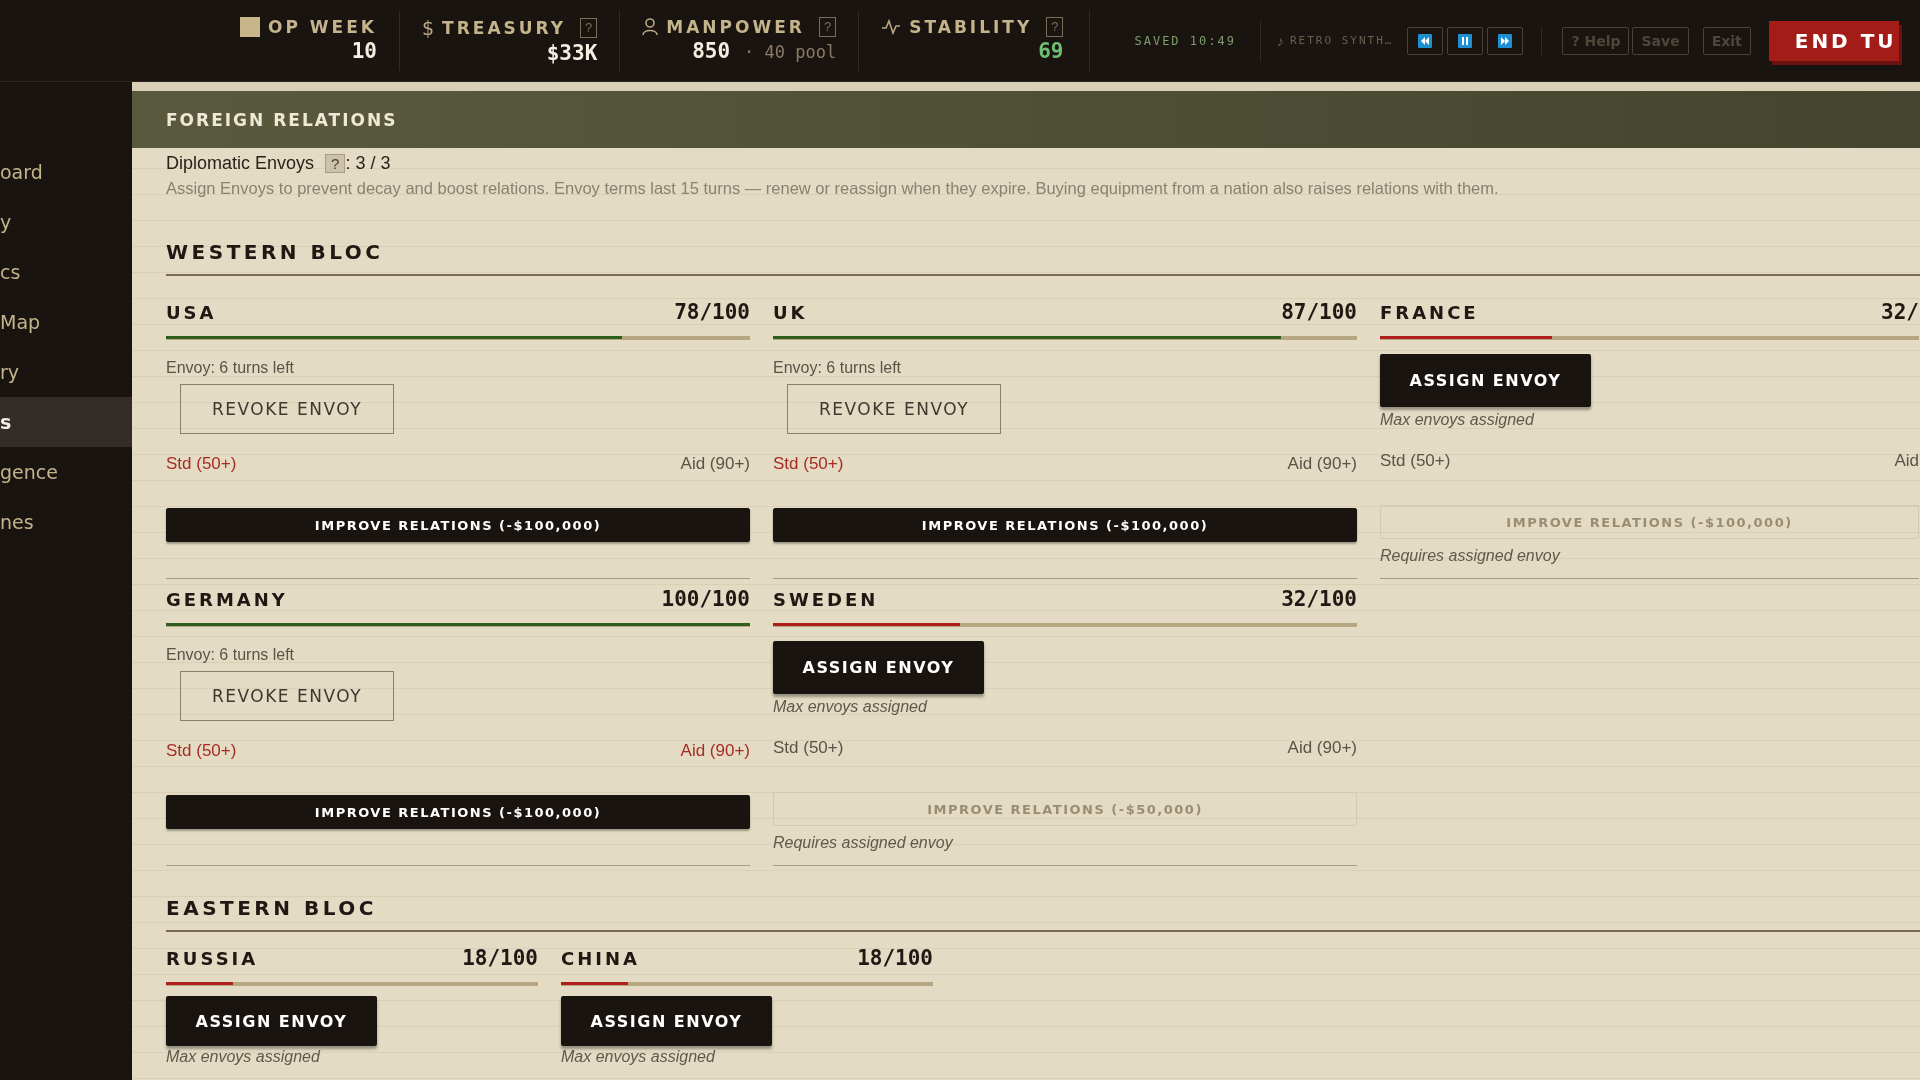 The image size is (1920, 1080). Describe the element at coordinates (790, 312) in the screenshot. I see `country-name: UK` at that location.